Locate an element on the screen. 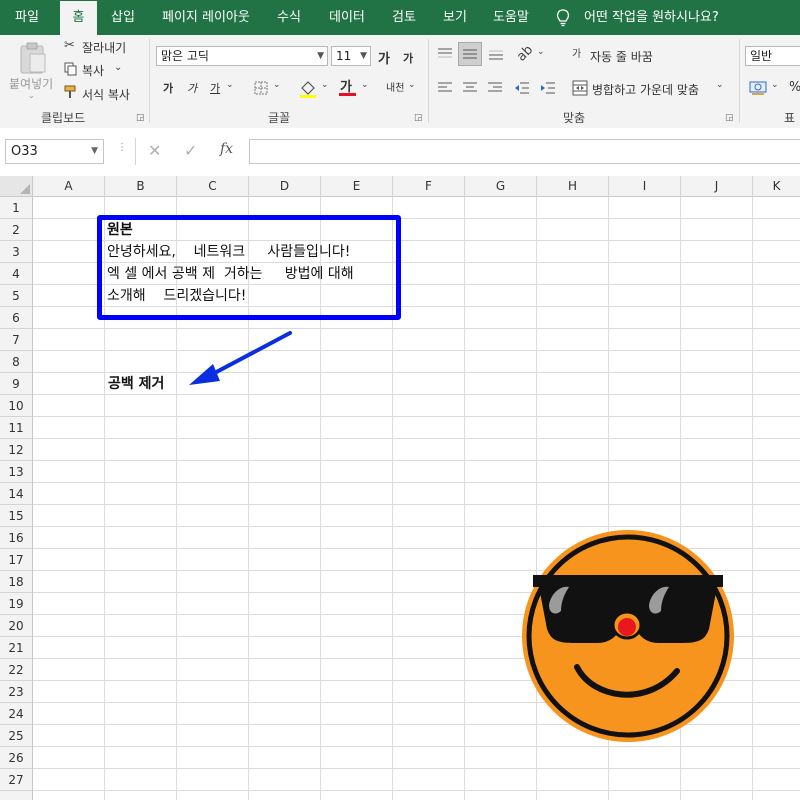 Image resolution: width=800 pixels, height=800 pixels. cut-button: 잘라내기 is located at coordinates (104, 47).